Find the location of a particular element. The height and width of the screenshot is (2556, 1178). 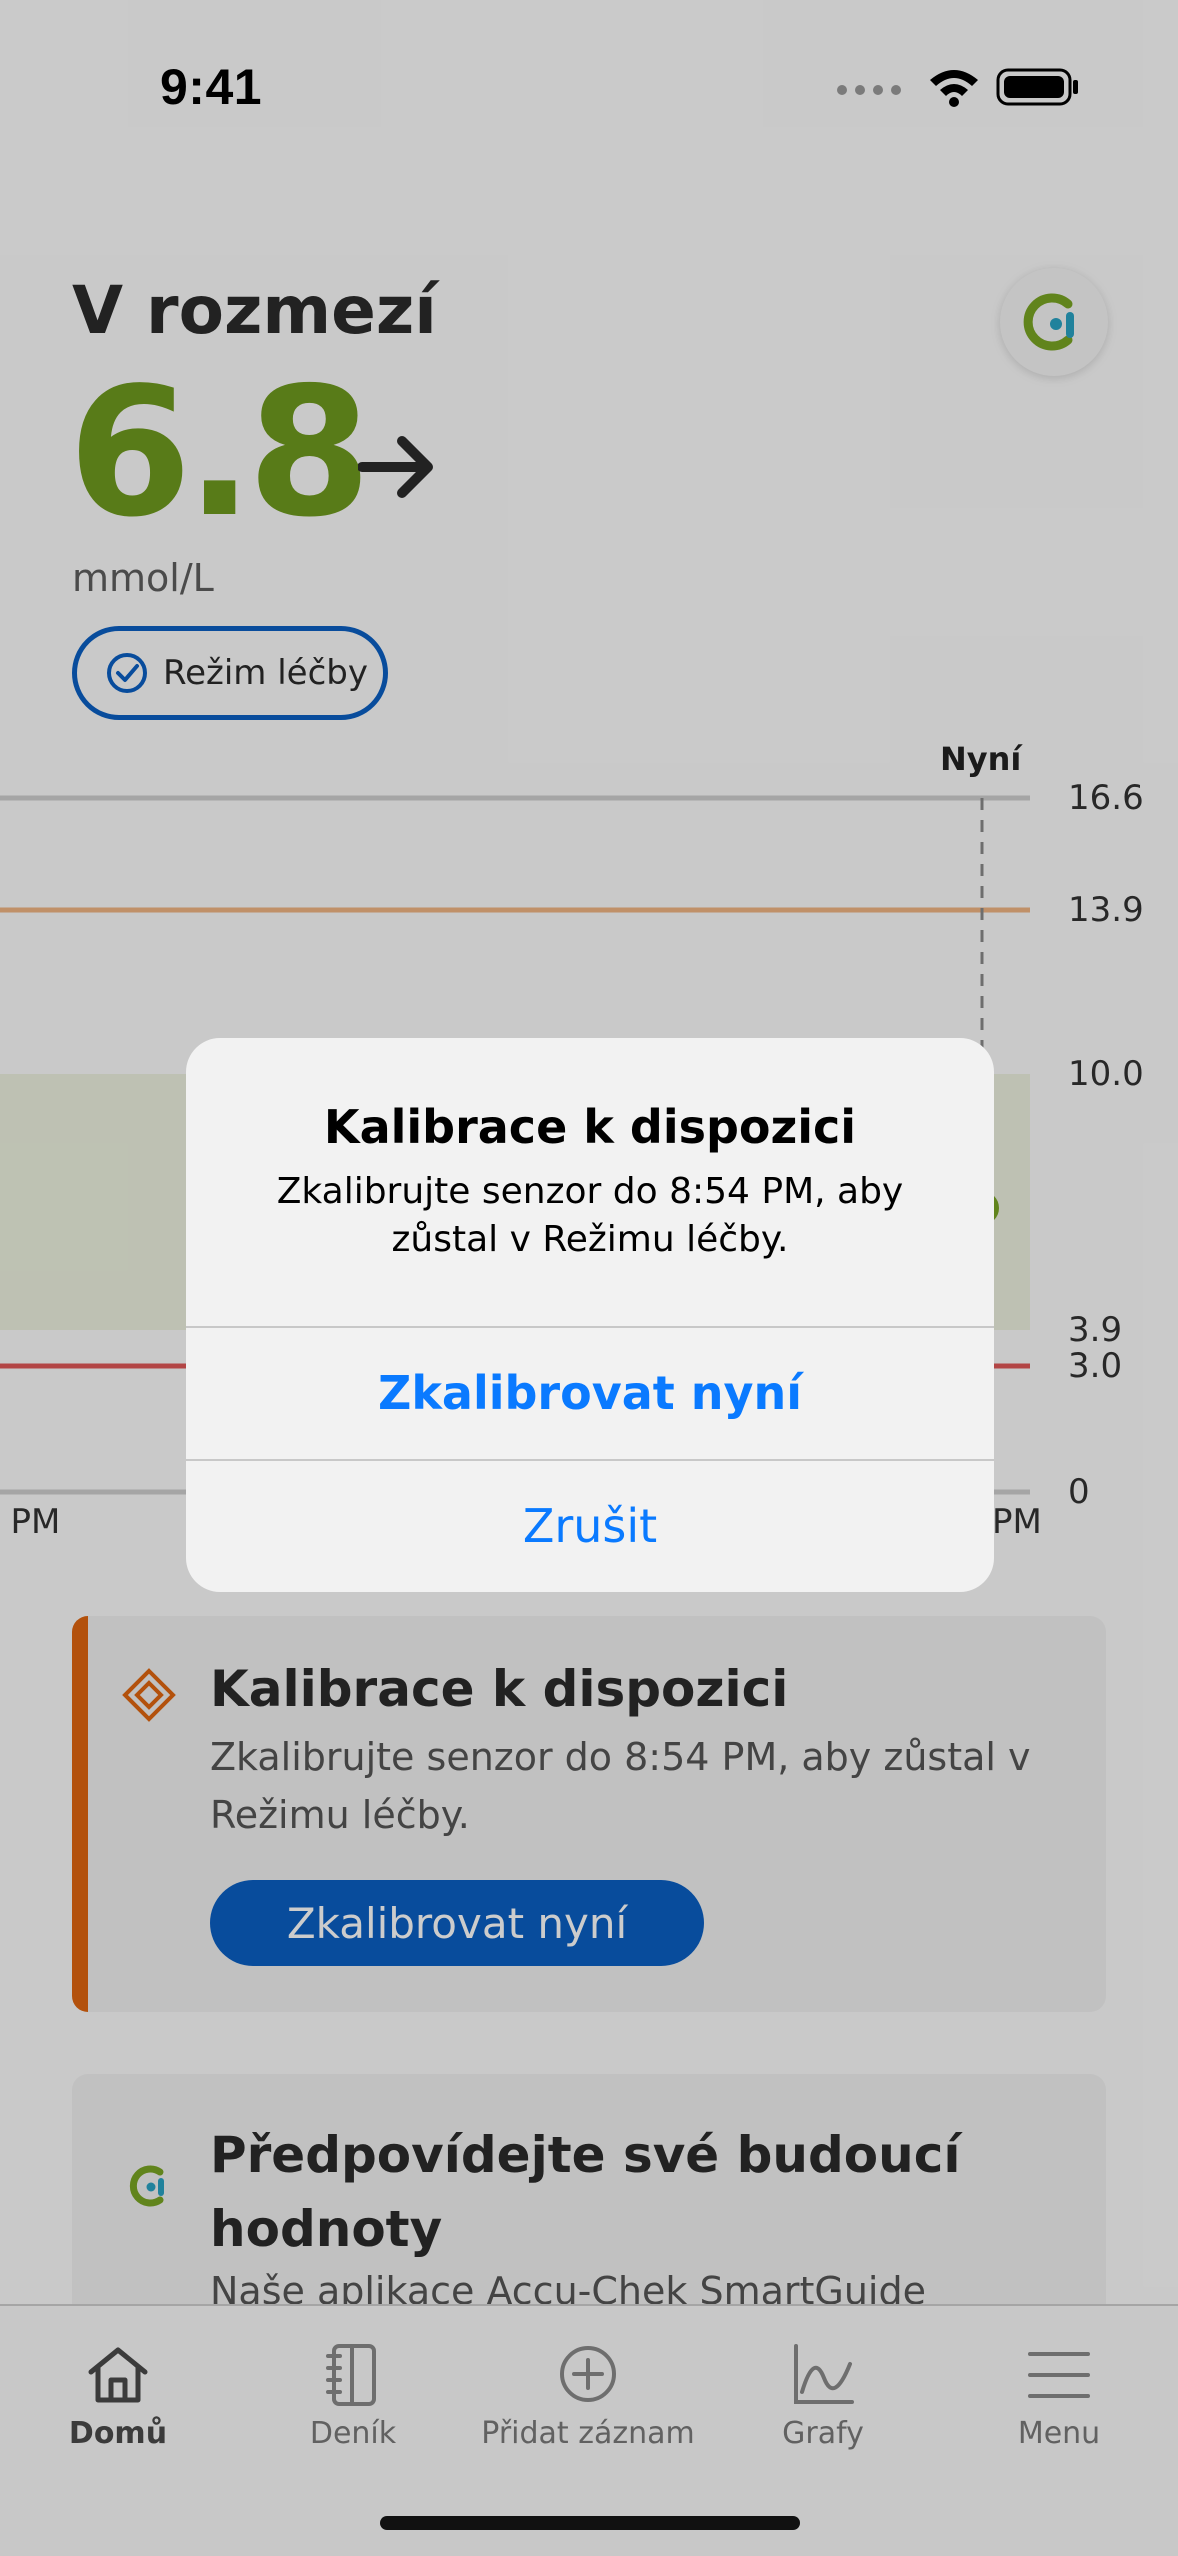

alert-calibrate-now-button: Zkalibrovat nyní is located at coordinates (590, 1393).